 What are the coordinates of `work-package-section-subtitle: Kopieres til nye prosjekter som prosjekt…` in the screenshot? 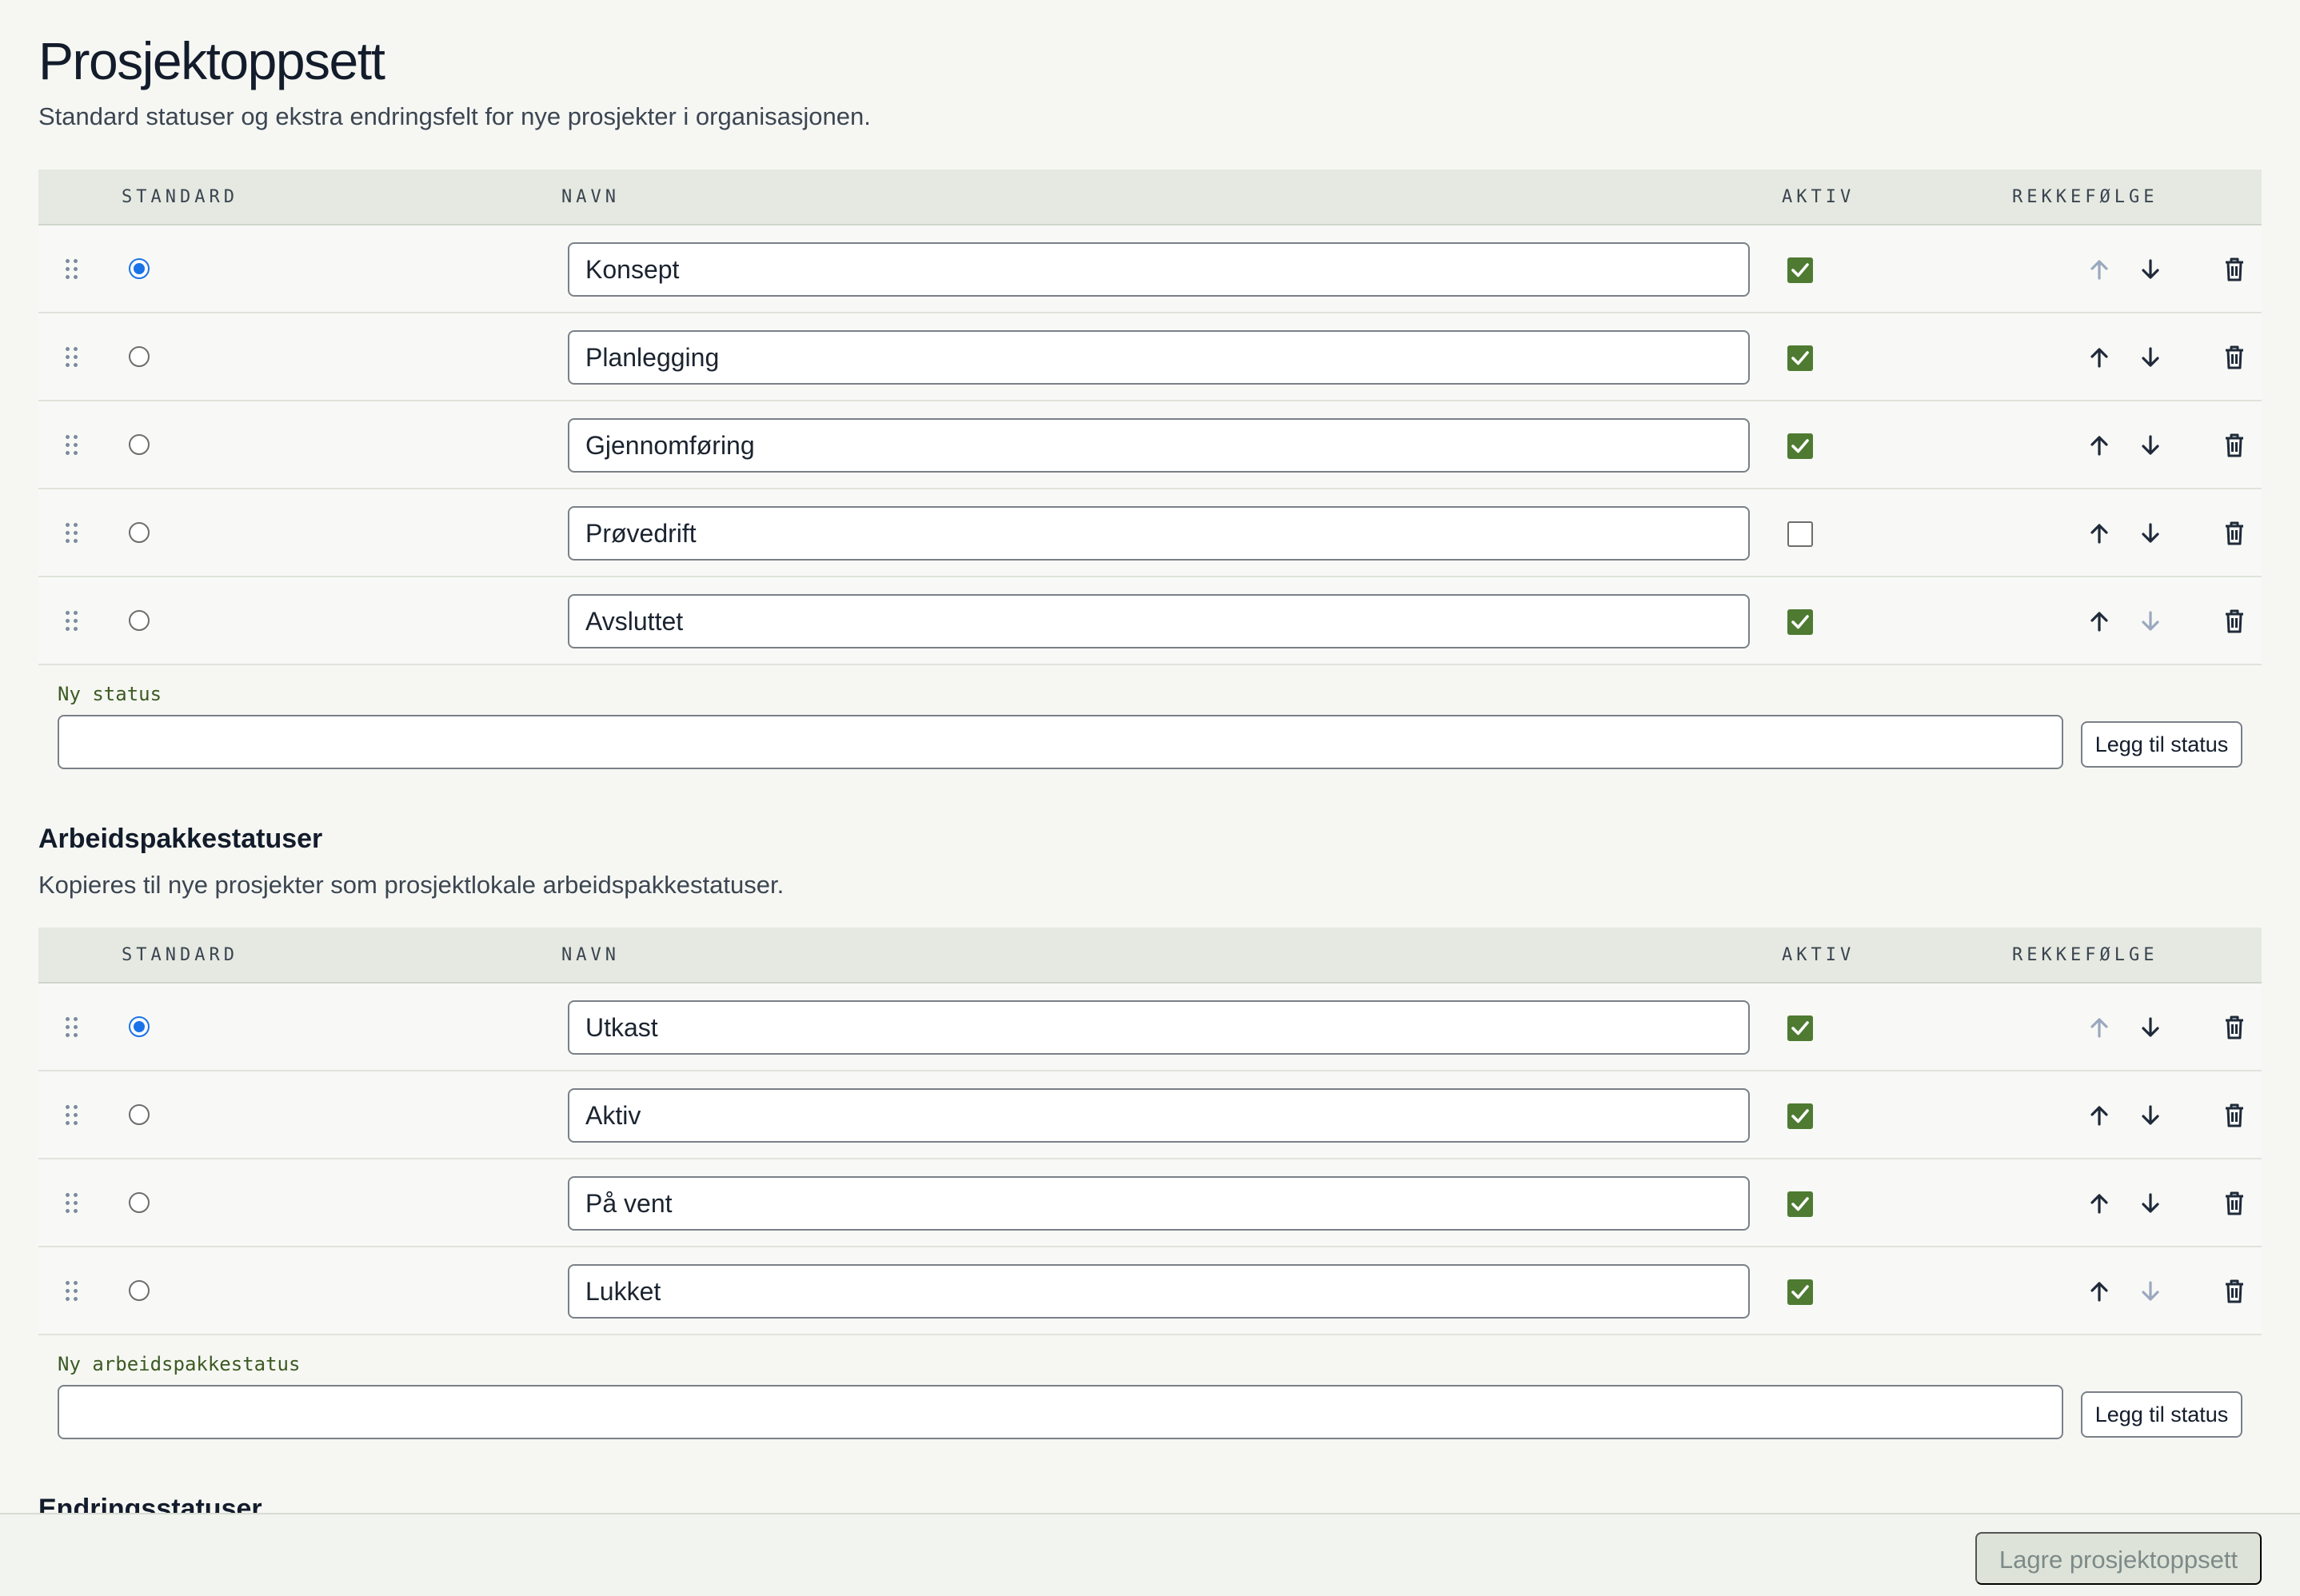 It's located at (411, 885).